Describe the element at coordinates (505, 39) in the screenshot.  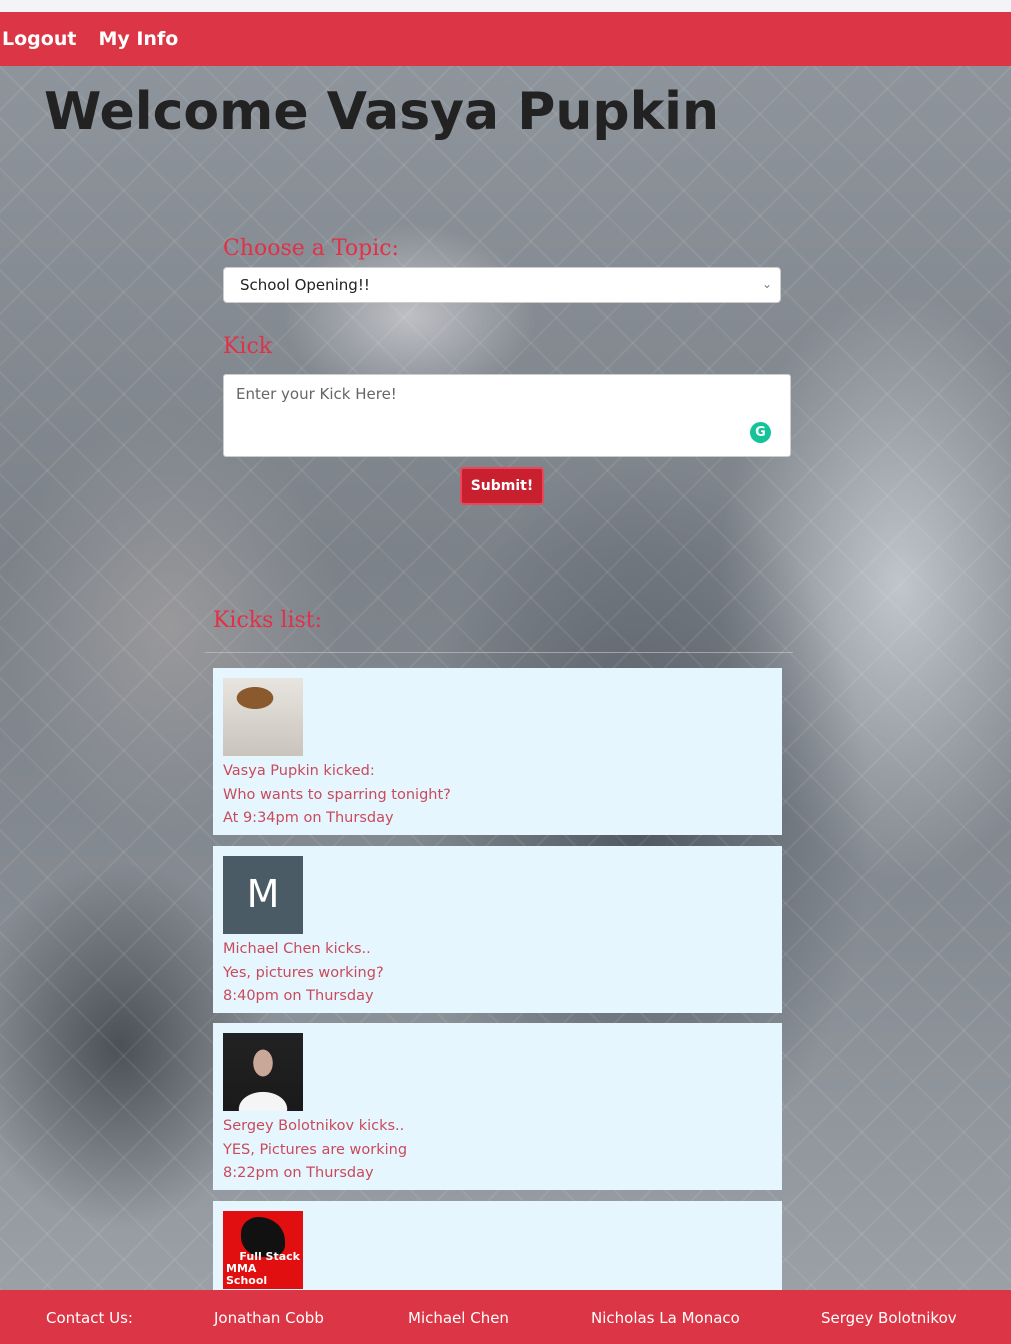
I see `navbar: Logout My Info` at that location.